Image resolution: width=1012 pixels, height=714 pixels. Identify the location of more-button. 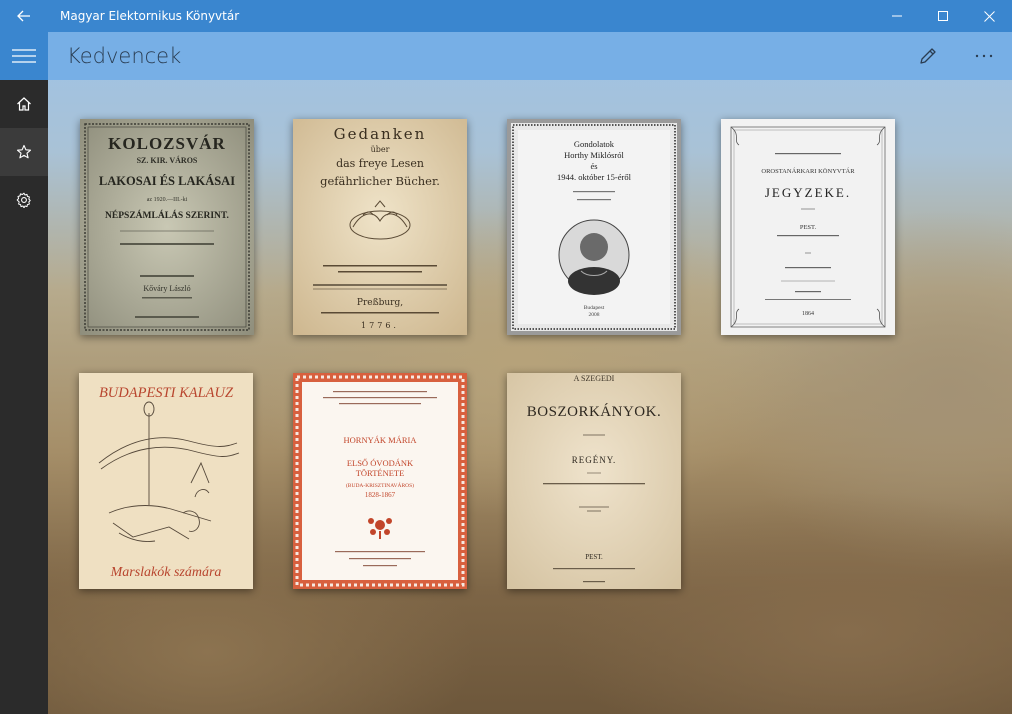
(984, 56).